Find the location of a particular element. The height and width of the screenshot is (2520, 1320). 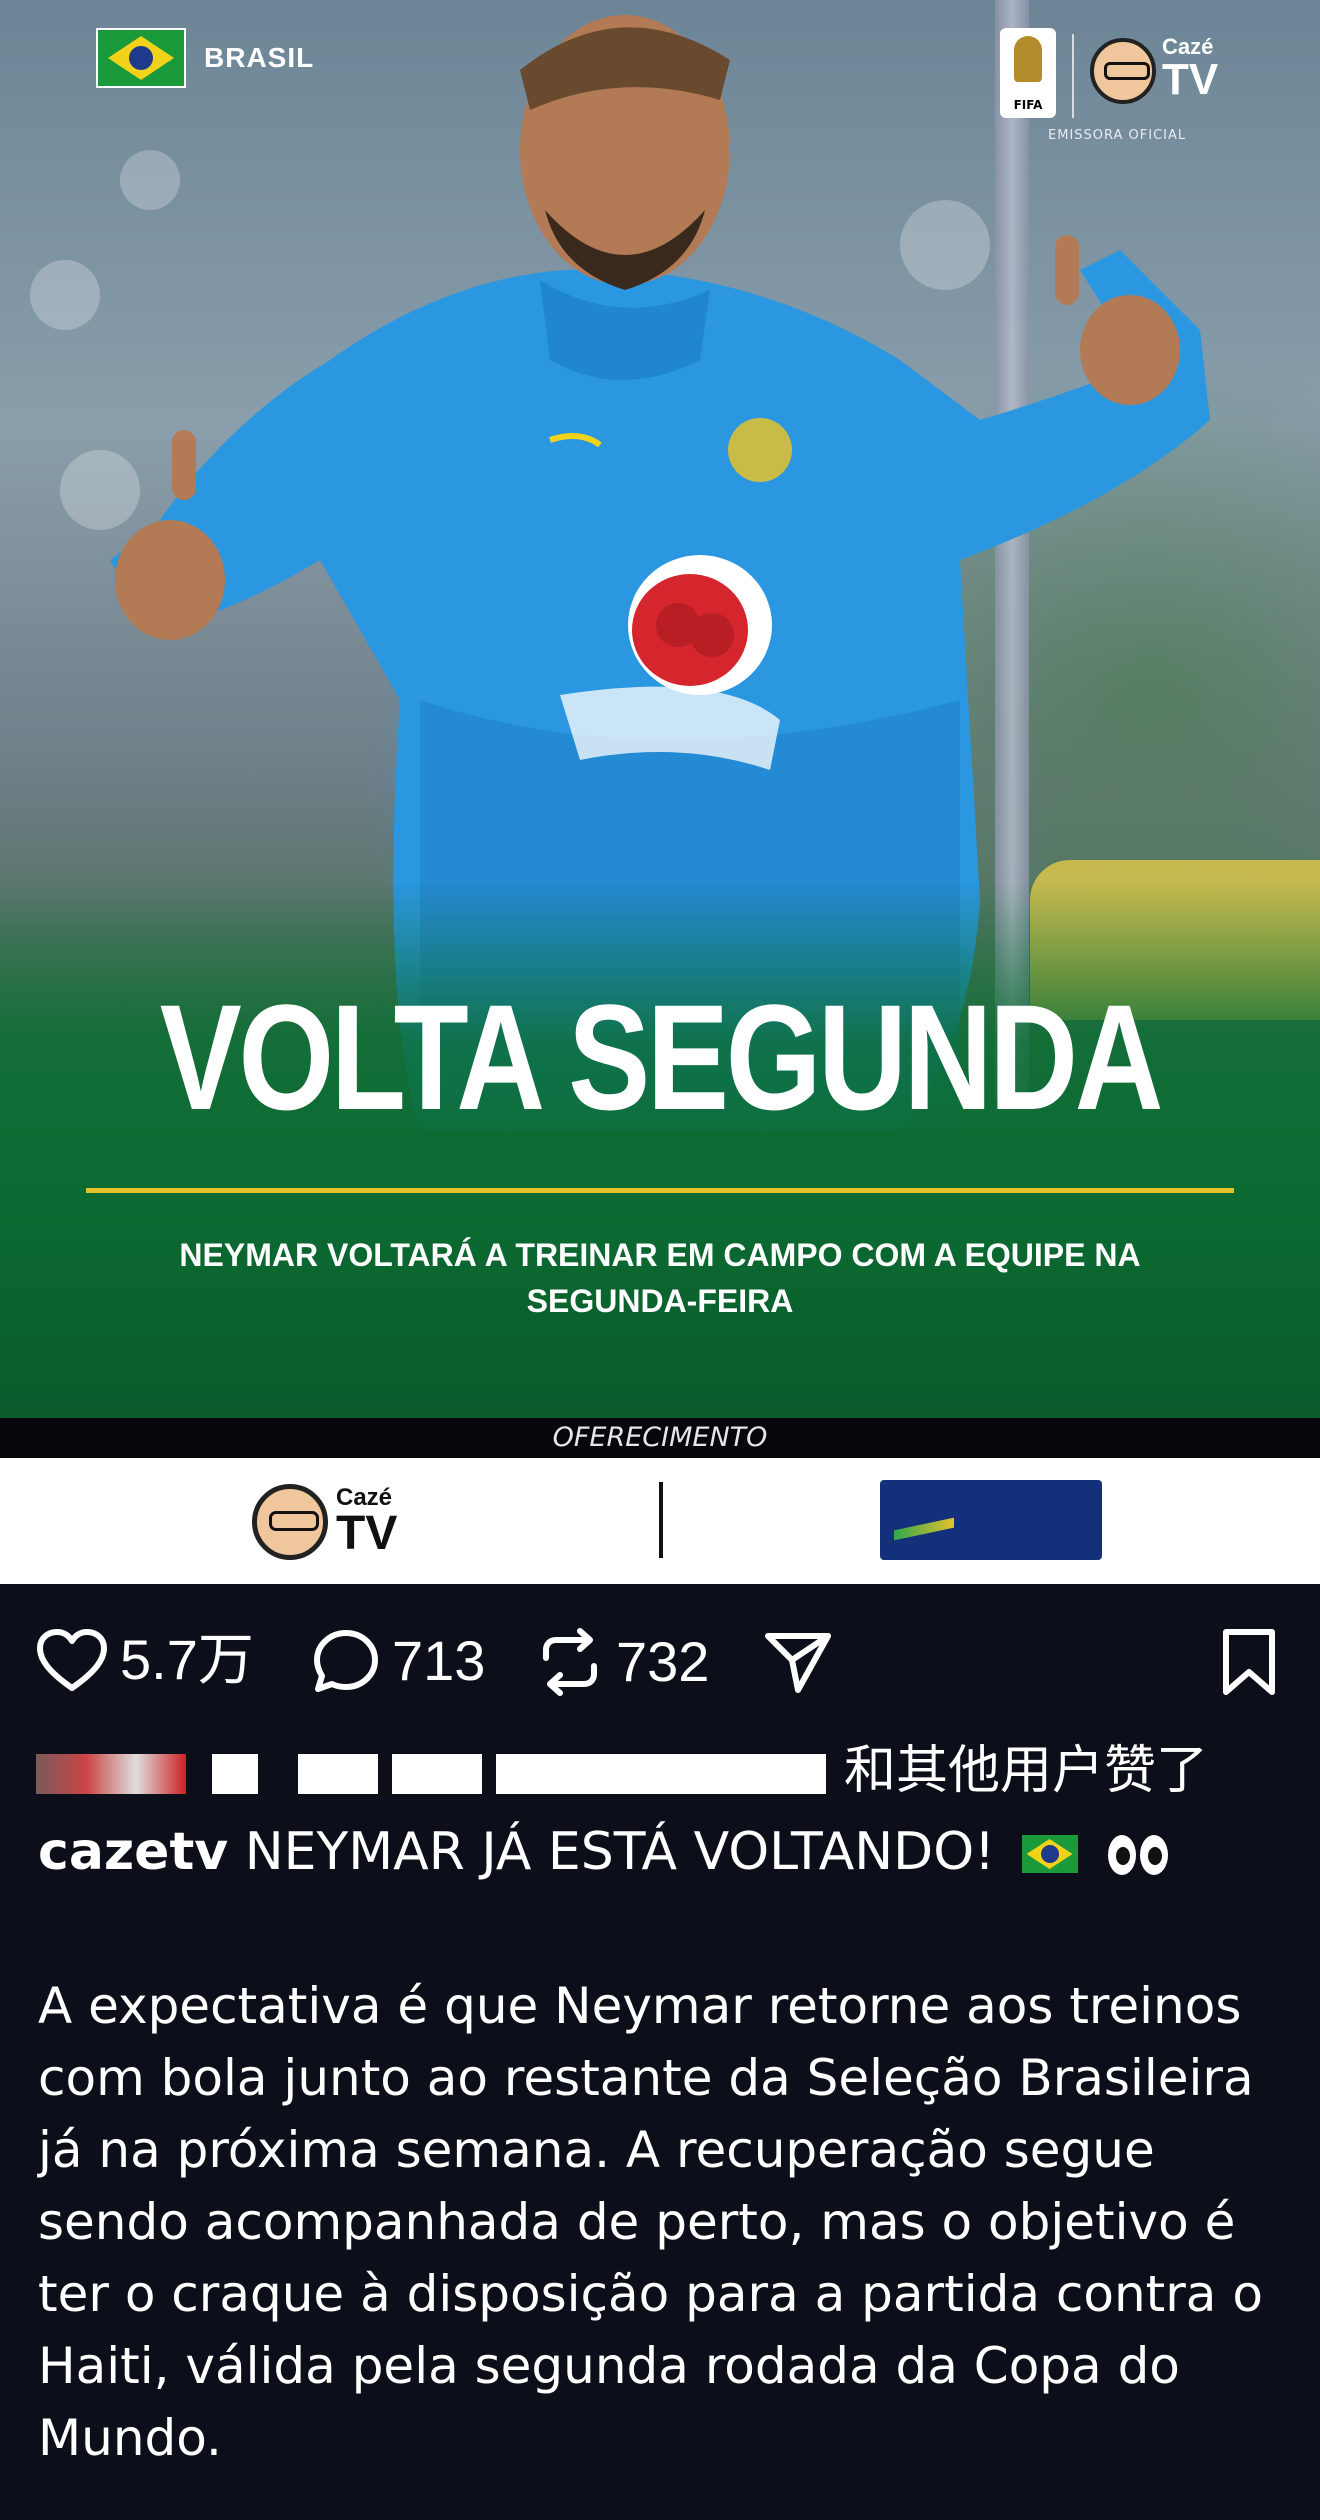

comment-count: 713 is located at coordinates (439, 1660).